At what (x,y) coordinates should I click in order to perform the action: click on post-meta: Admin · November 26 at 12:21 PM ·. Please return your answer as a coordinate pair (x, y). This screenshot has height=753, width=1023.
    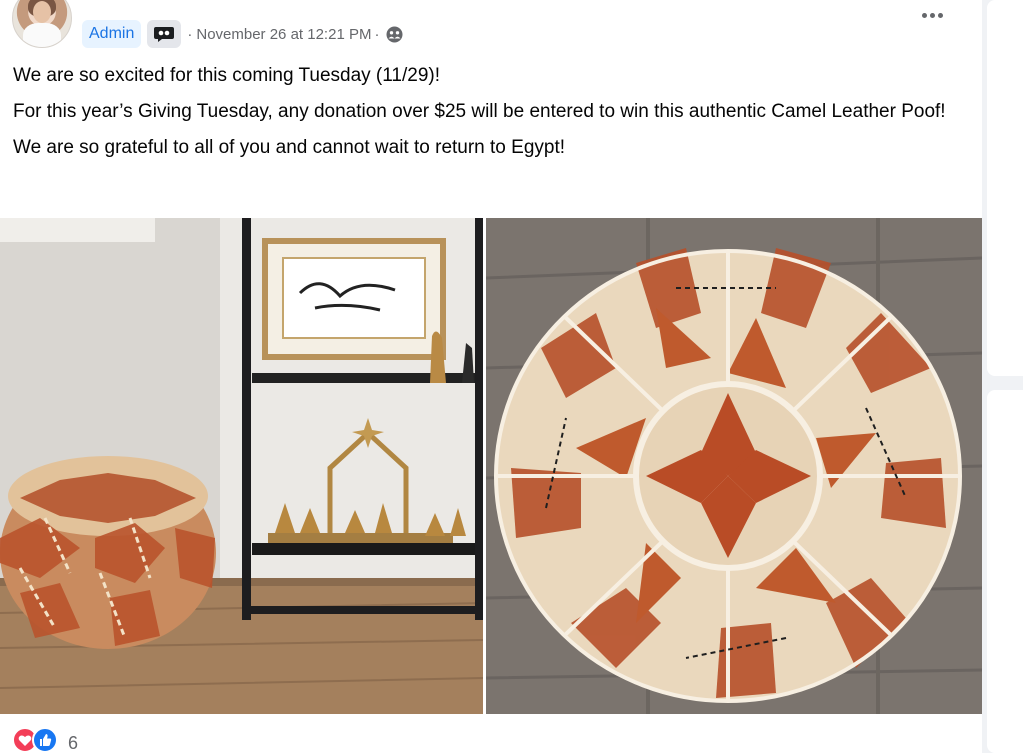
    Looking at the image, I should click on (242, 34).